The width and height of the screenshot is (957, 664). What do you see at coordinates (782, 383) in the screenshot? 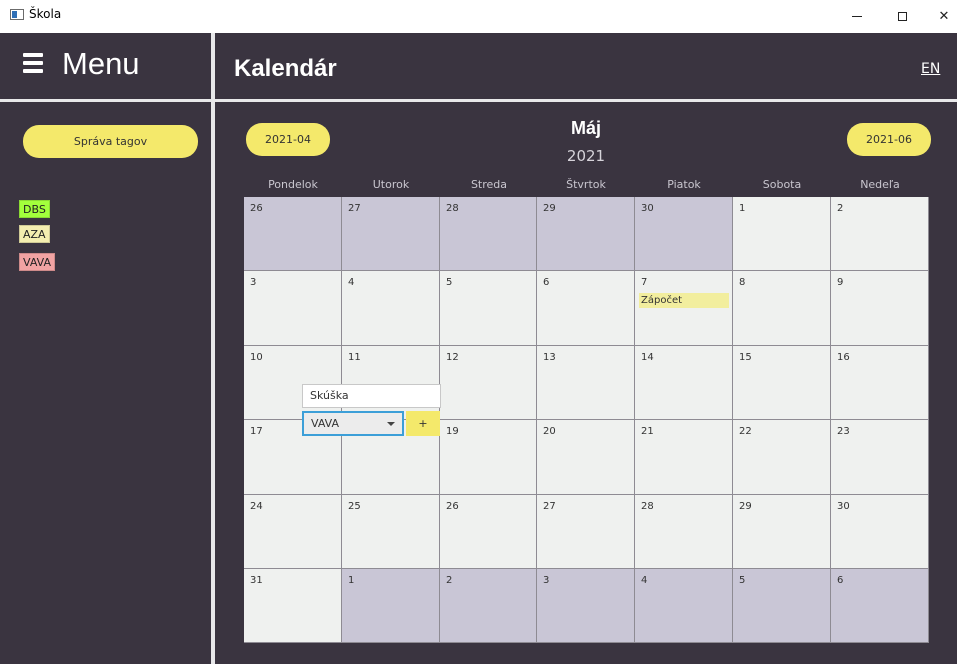
I see `calendar-day-cell: 15` at bounding box center [782, 383].